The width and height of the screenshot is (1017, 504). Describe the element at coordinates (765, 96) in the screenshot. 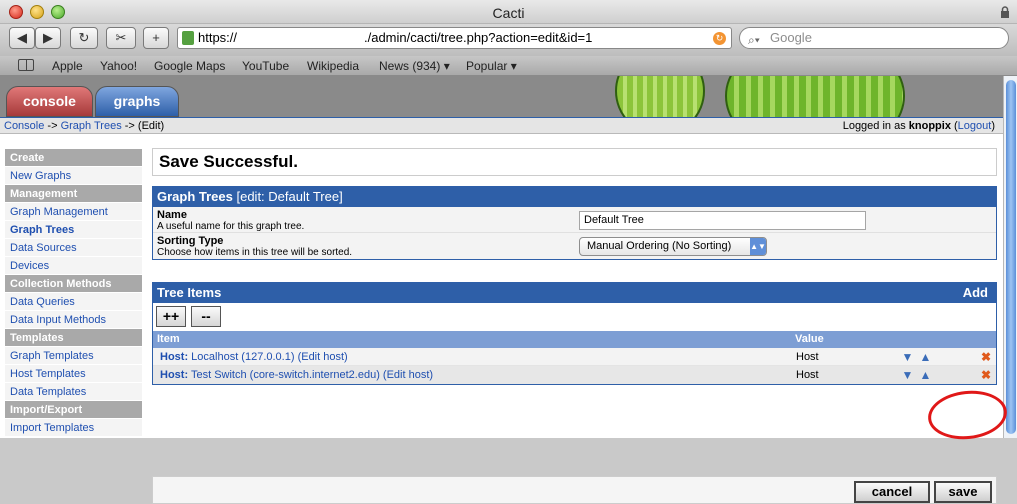

I see `cactus-banner-image` at that location.